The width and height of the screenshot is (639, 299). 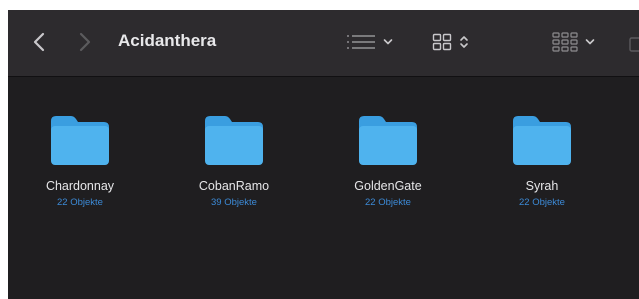 I want to click on folder-item: Chardonnay 22 Objekte, so click(x=80, y=160).